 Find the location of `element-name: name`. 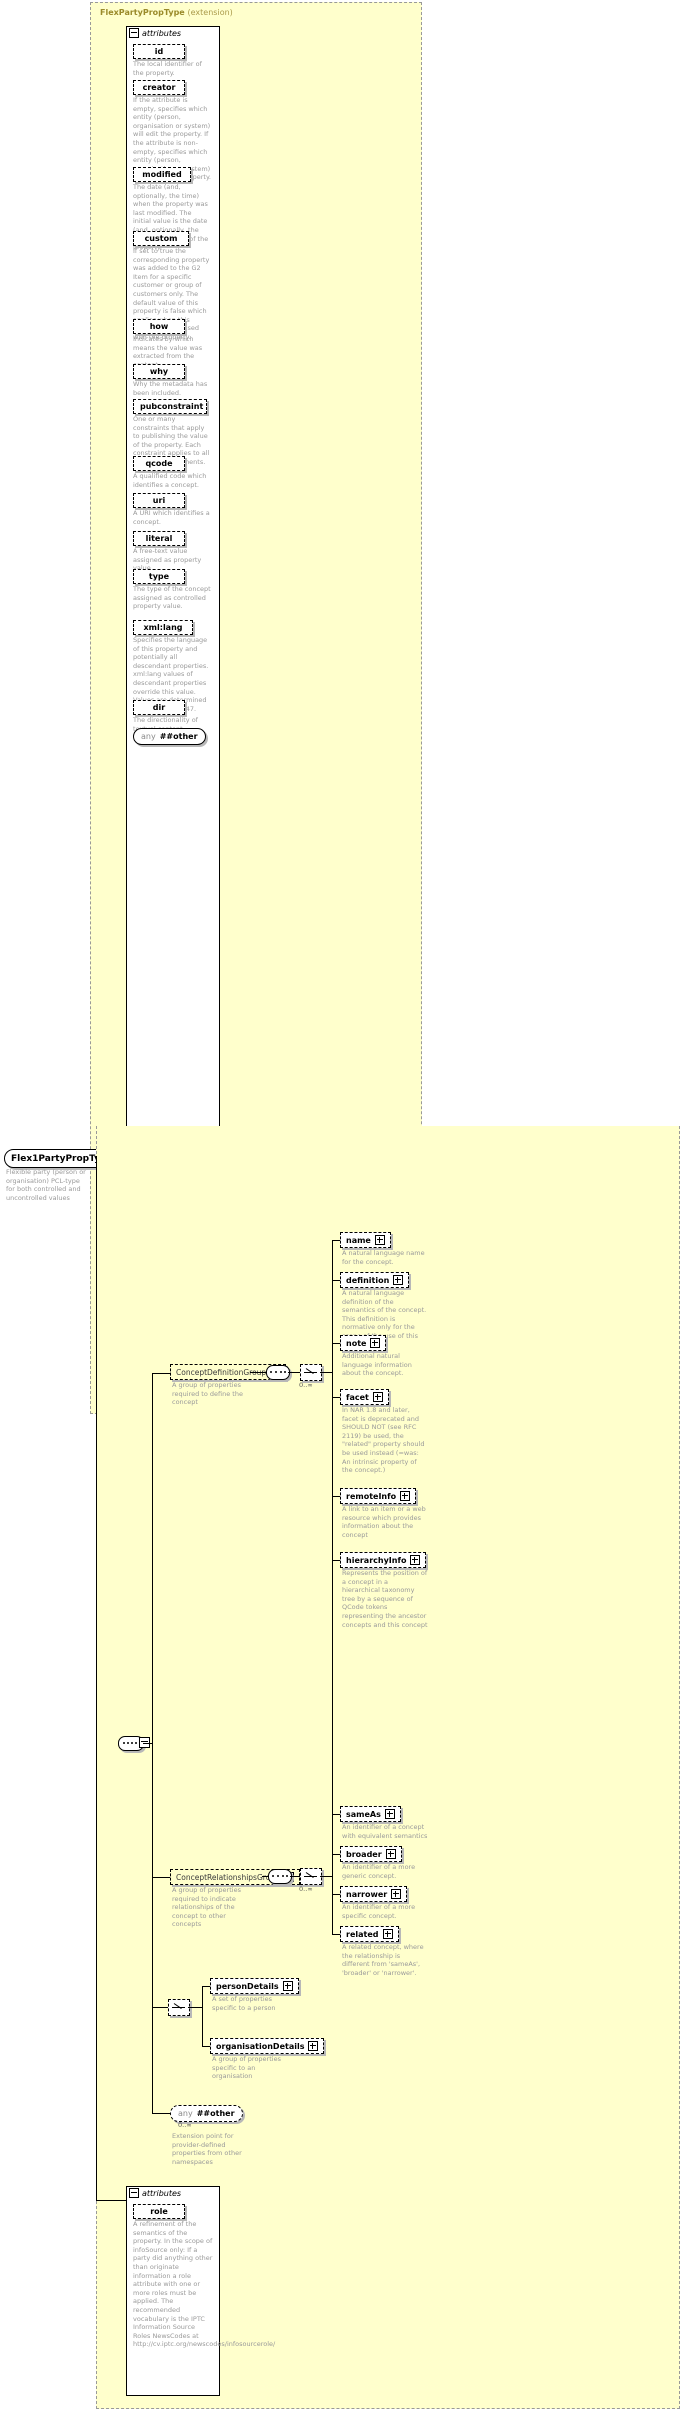

element-name: name is located at coordinates (365, 1240).